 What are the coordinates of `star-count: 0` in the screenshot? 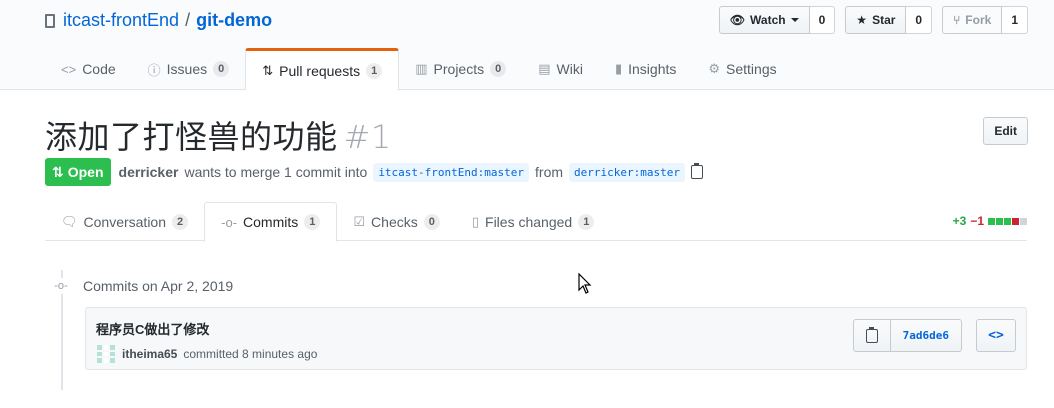 It's located at (919, 20).